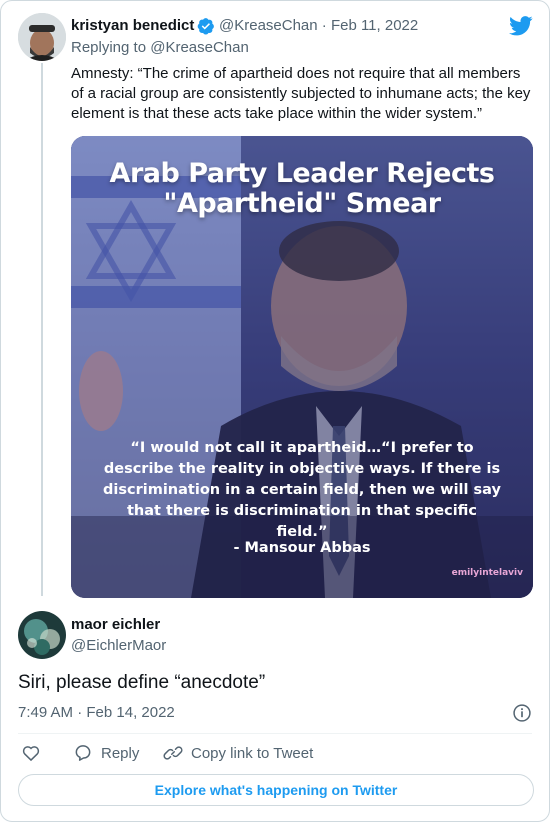 This screenshot has width=550, height=822. I want to click on avatar-kristyan, so click(42, 37).